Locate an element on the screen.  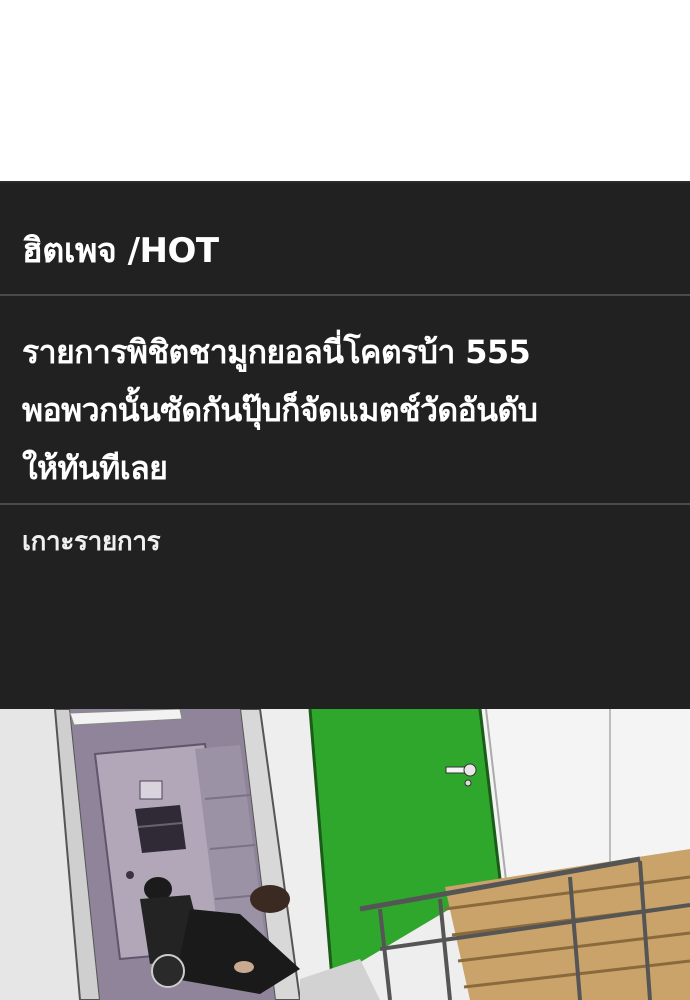
divider-top is located at coordinates (345, 295).